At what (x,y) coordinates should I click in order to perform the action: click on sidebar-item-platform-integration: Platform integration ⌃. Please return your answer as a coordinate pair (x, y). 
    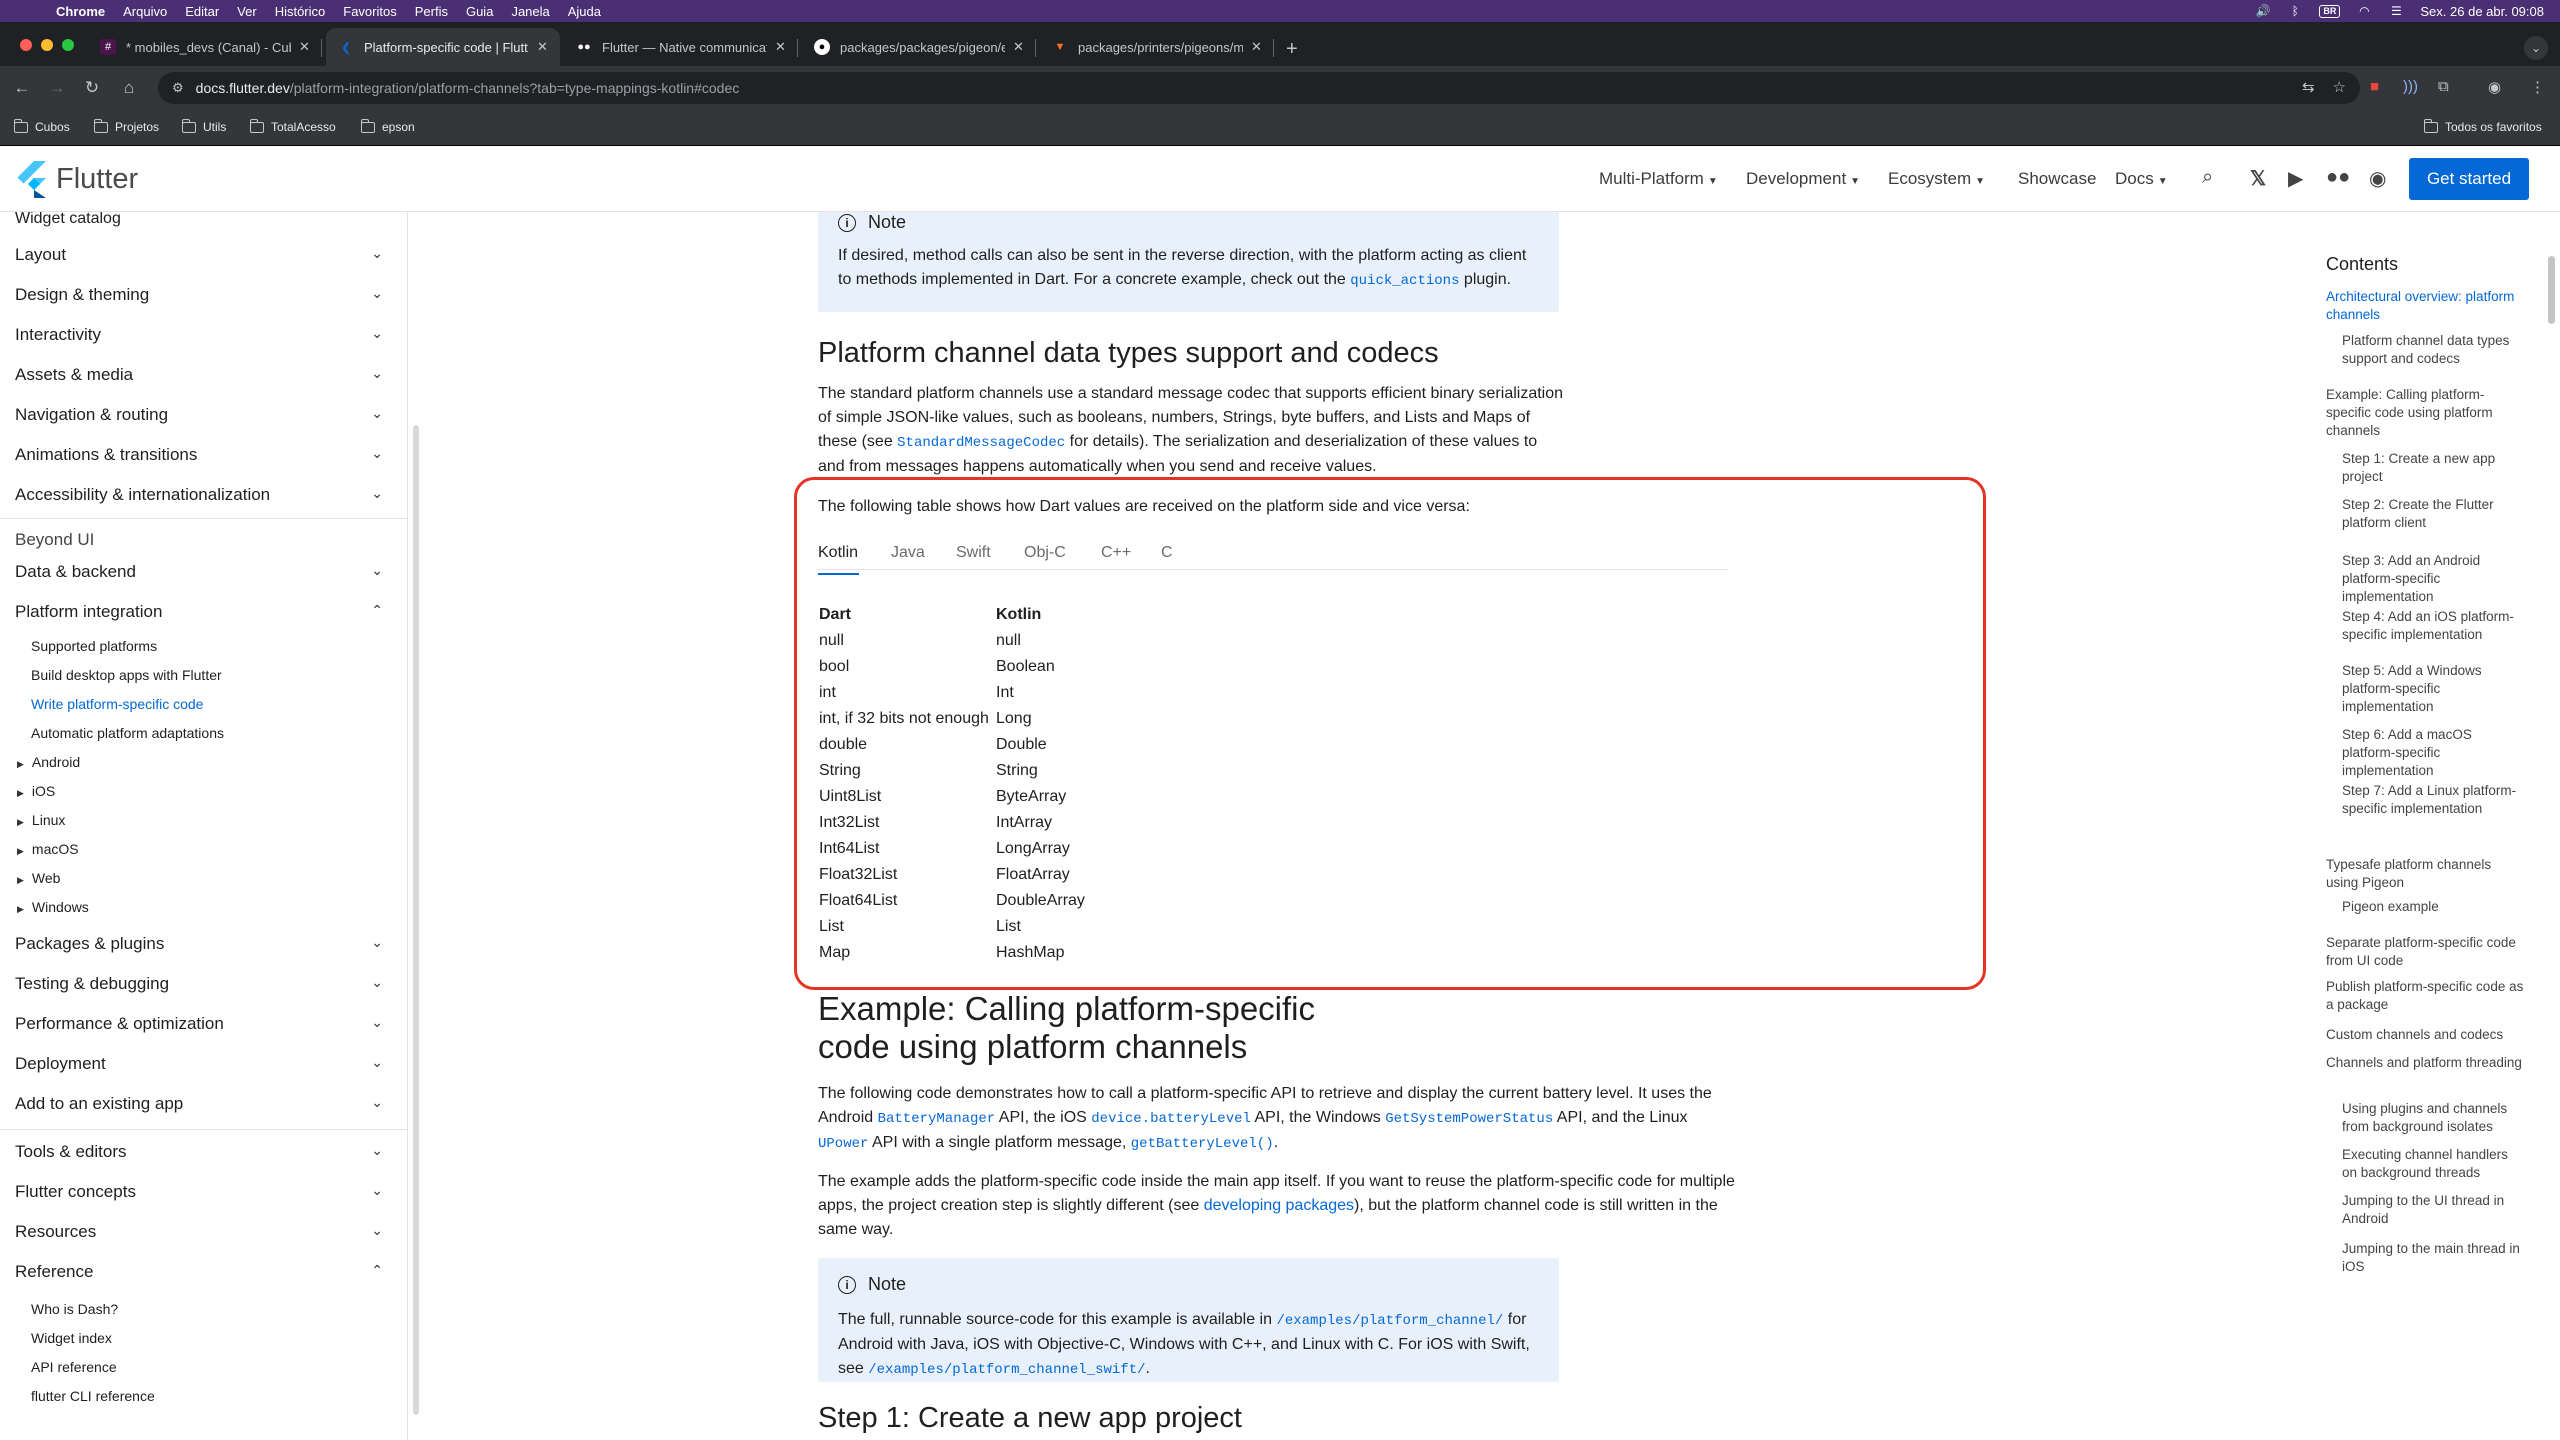
    Looking at the image, I should click on (205, 612).